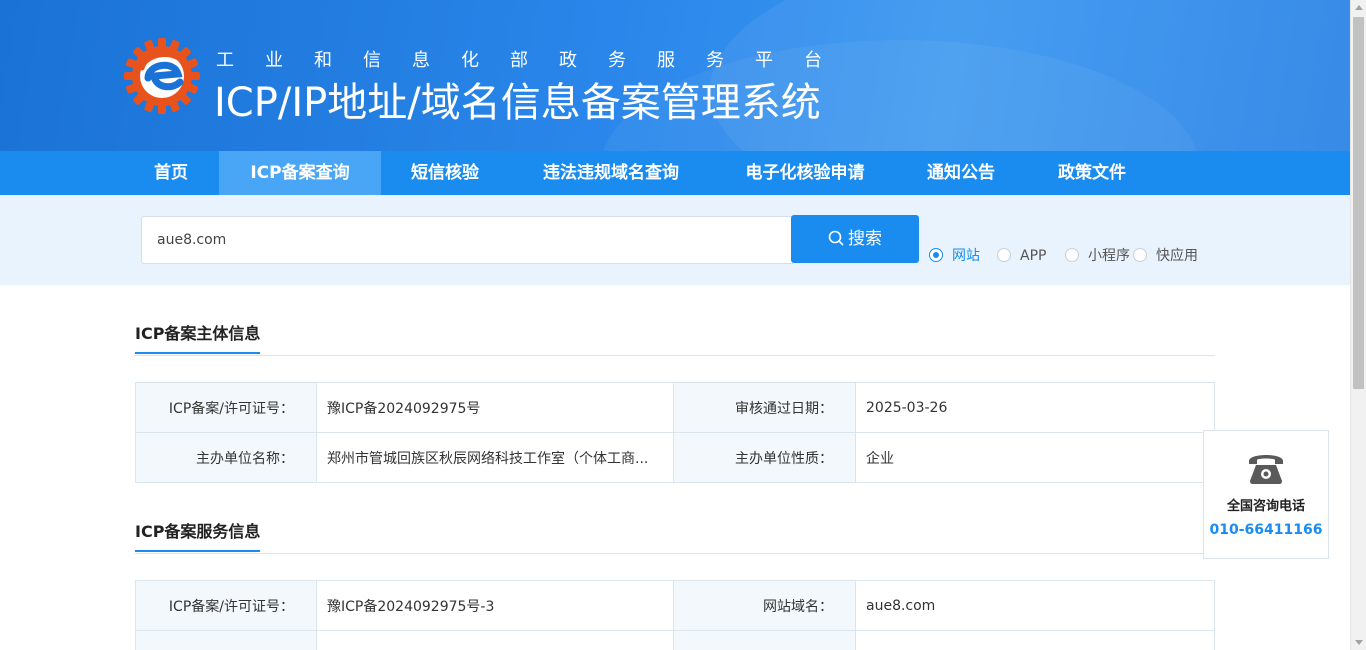 This screenshot has width=1366, height=650. I want to click on contact-label: 全国咨询电话, so click(1265, 506).